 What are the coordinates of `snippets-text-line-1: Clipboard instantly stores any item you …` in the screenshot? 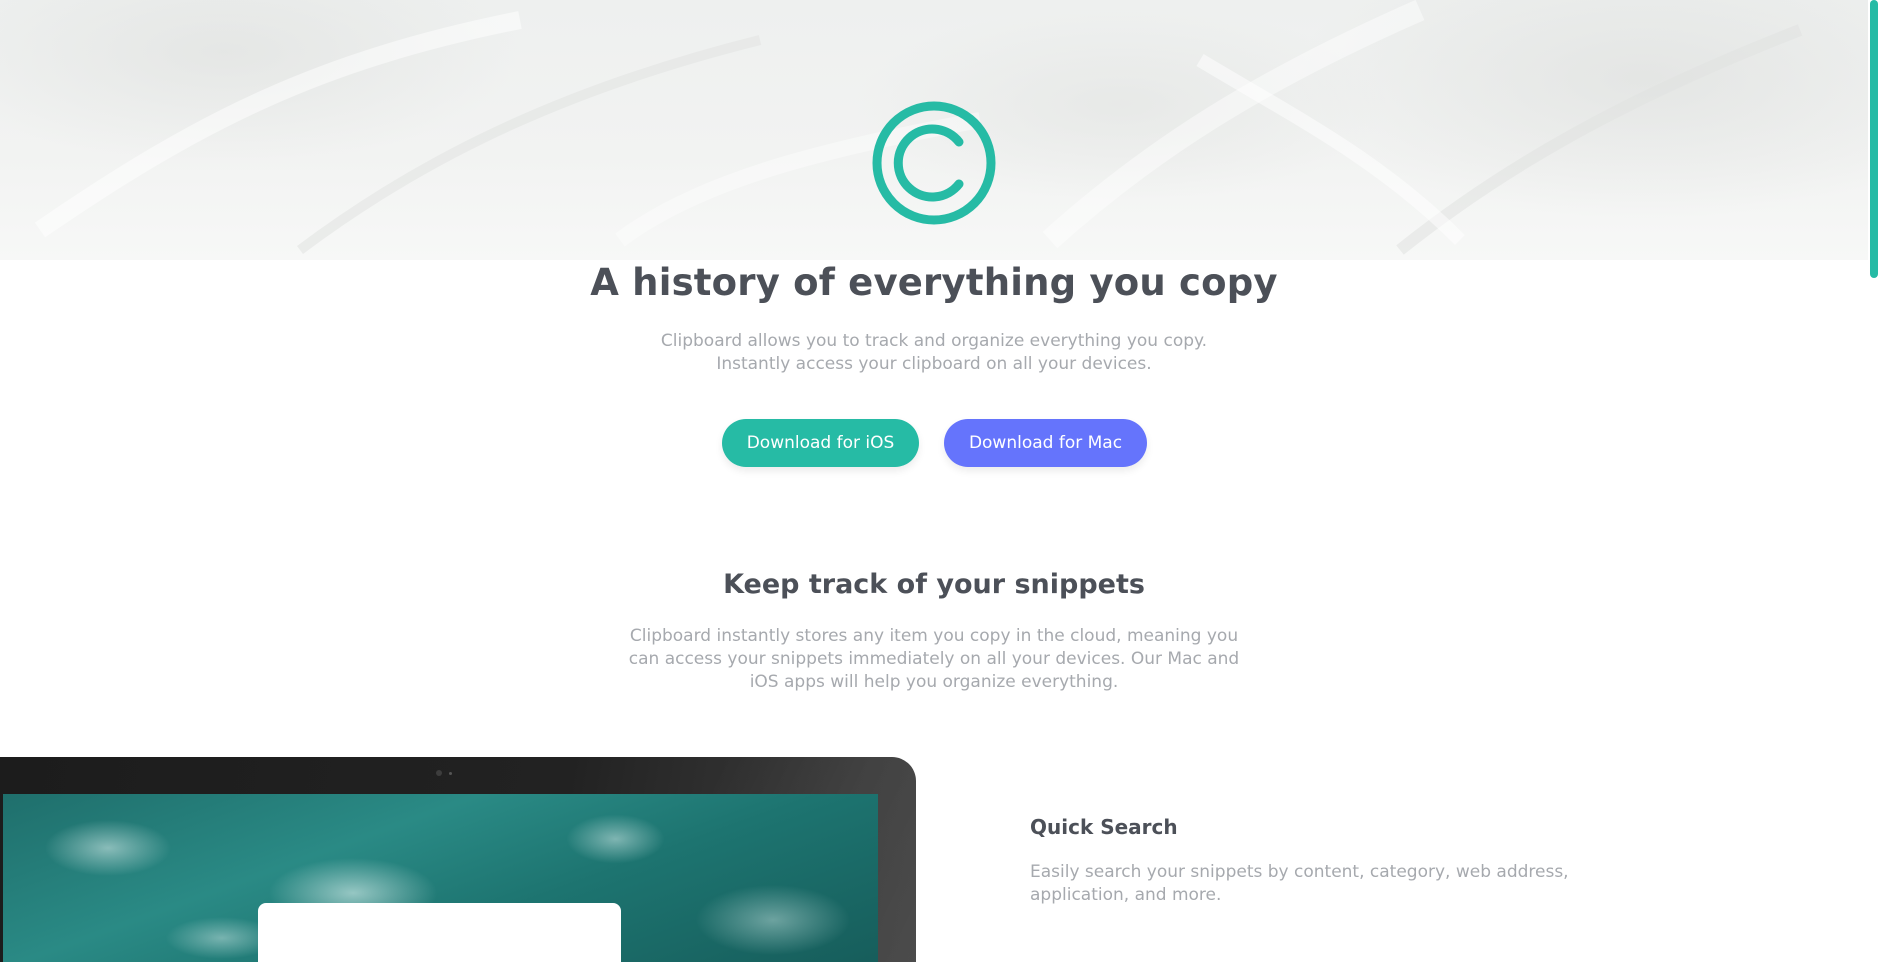 It's located at (934, 636).